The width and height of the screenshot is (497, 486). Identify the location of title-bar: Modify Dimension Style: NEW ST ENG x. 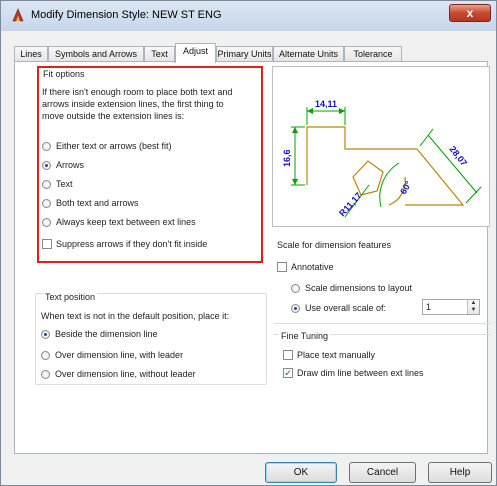
(248, 15).